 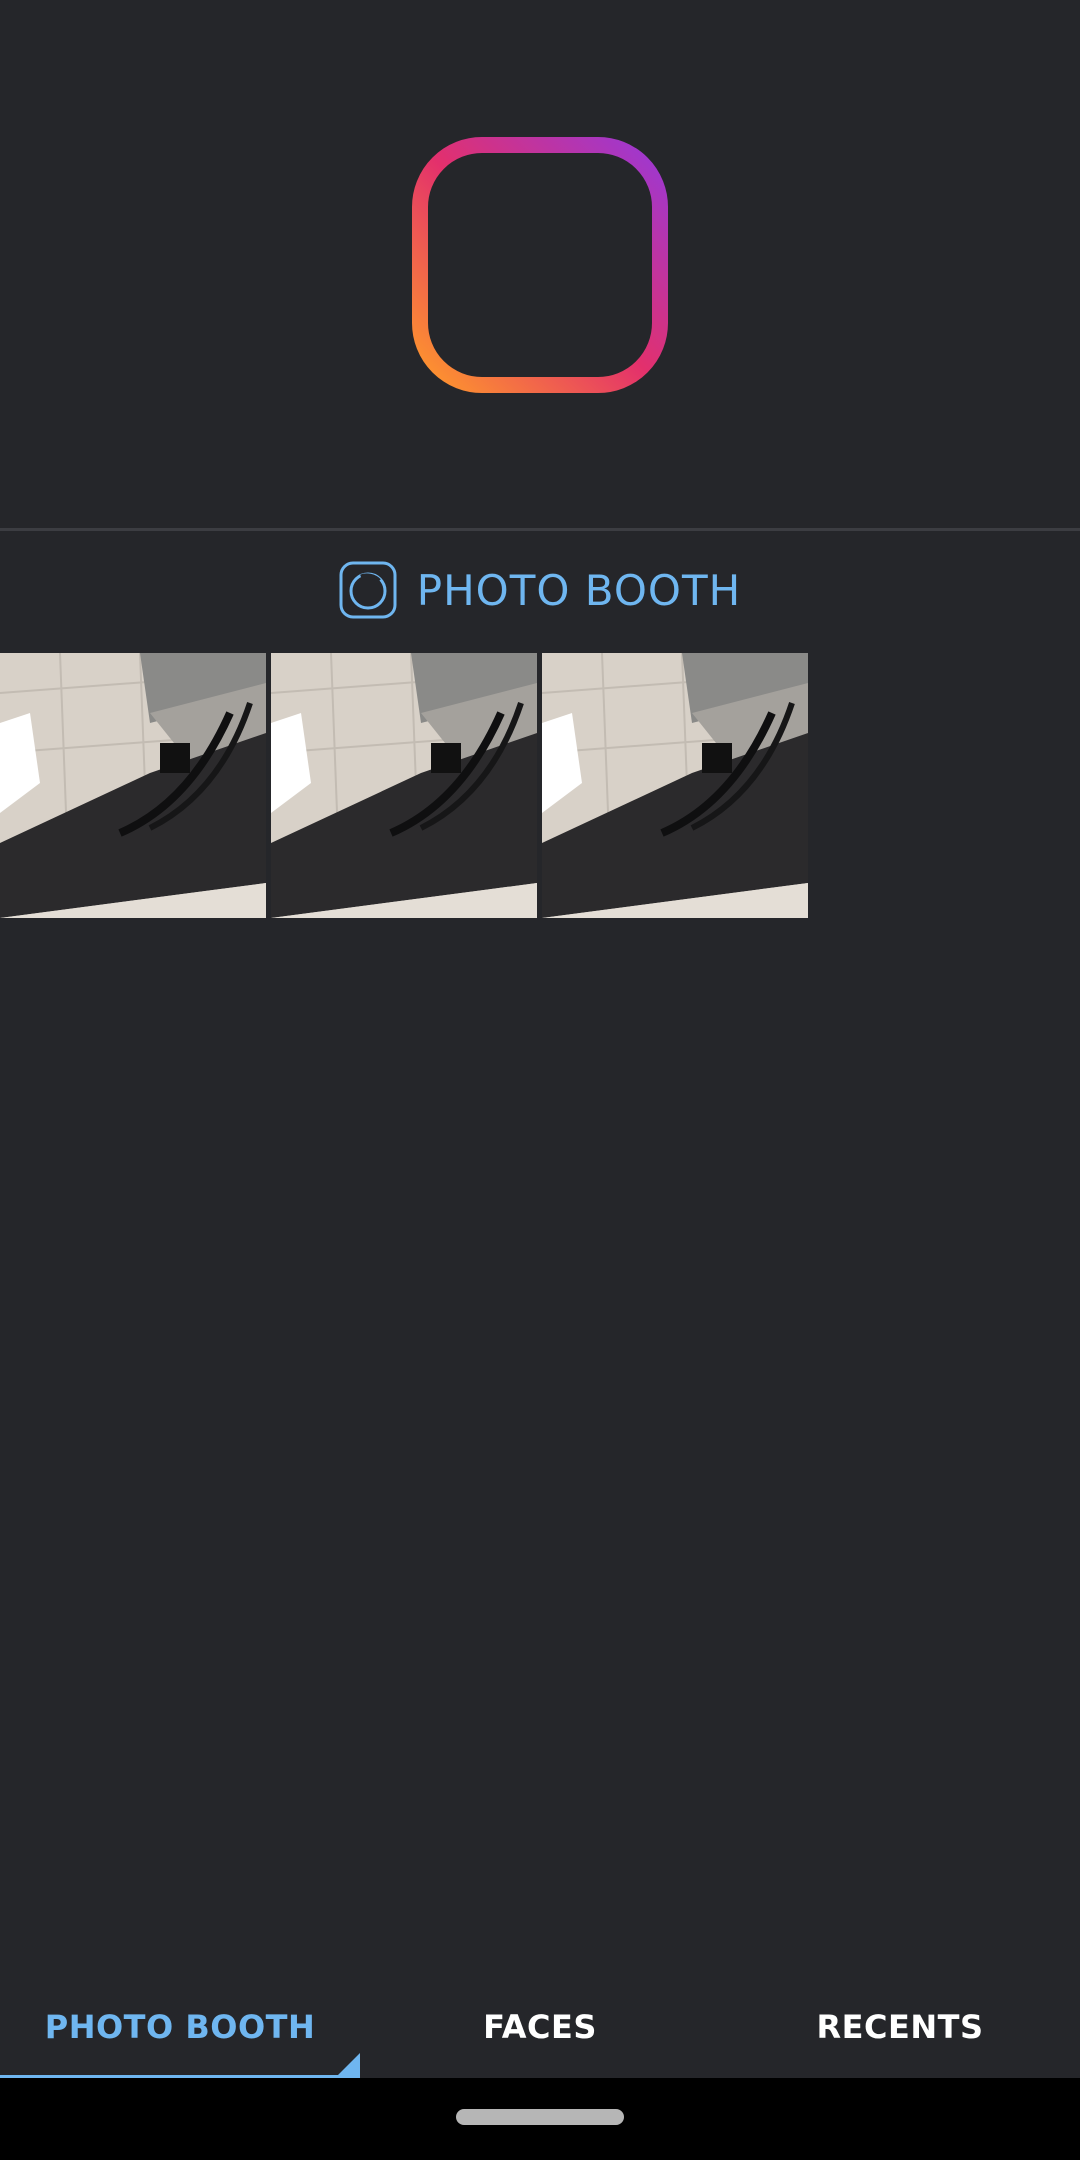 I want to click on section-header: PHOTO BOOTH, so click(x=540, y=590).